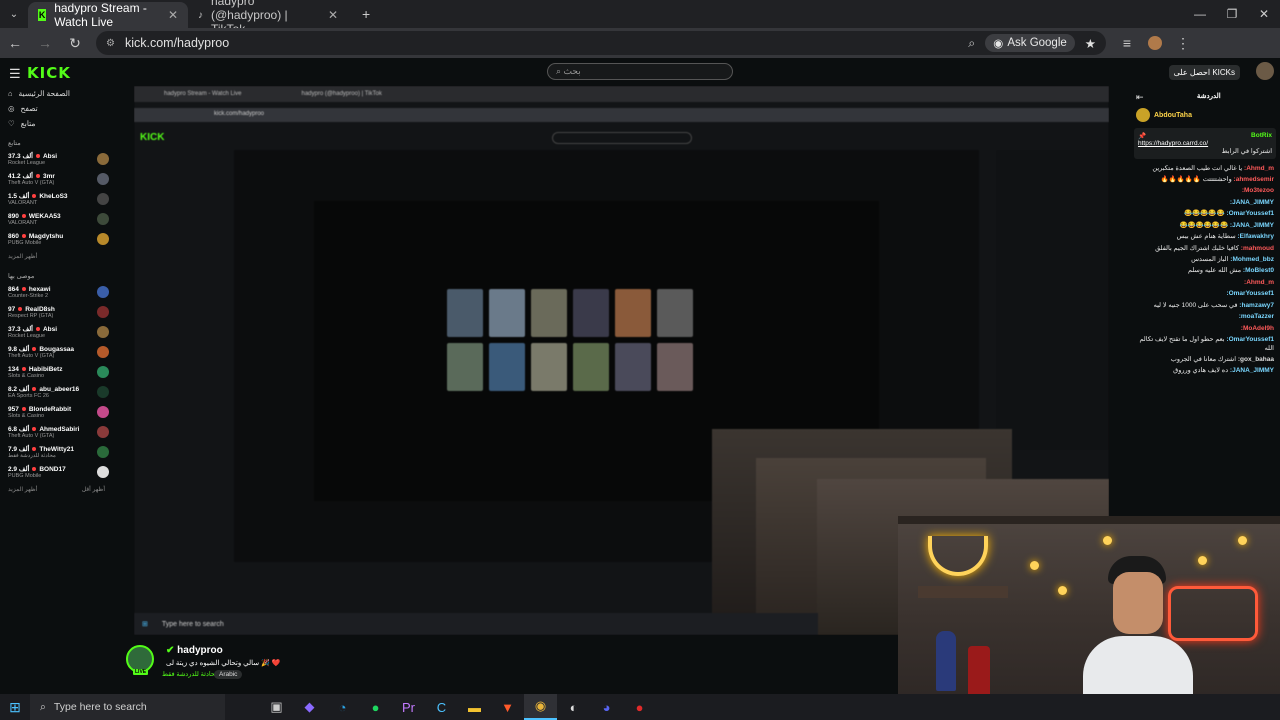  I want to click on top-gifter-avatar, so click(1143, 115).